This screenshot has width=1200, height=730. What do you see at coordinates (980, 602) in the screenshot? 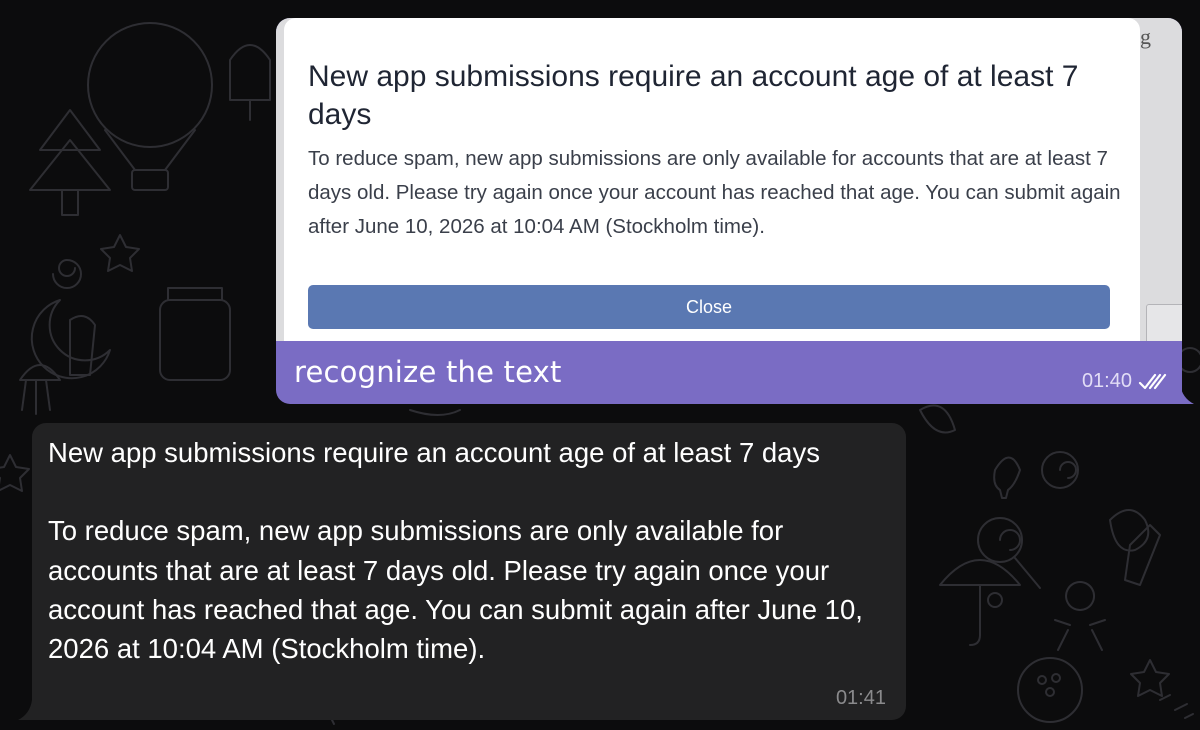
I see `umbrella-doodle` at bounding box center [980, 602].